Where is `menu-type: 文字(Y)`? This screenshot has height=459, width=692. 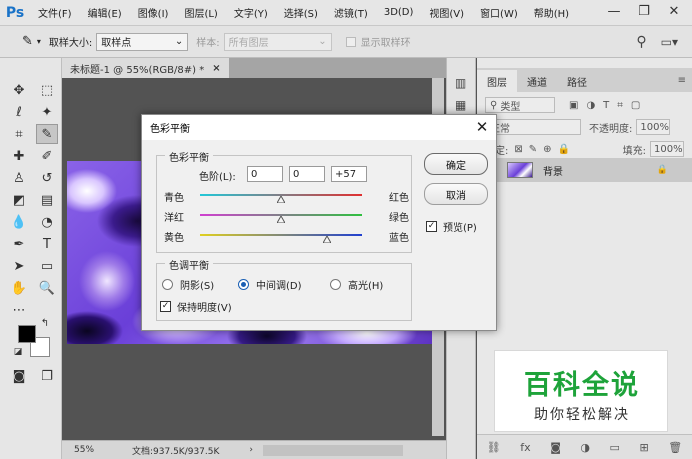
menu-type: 文字(Y) is located at coordinates (251, 12).